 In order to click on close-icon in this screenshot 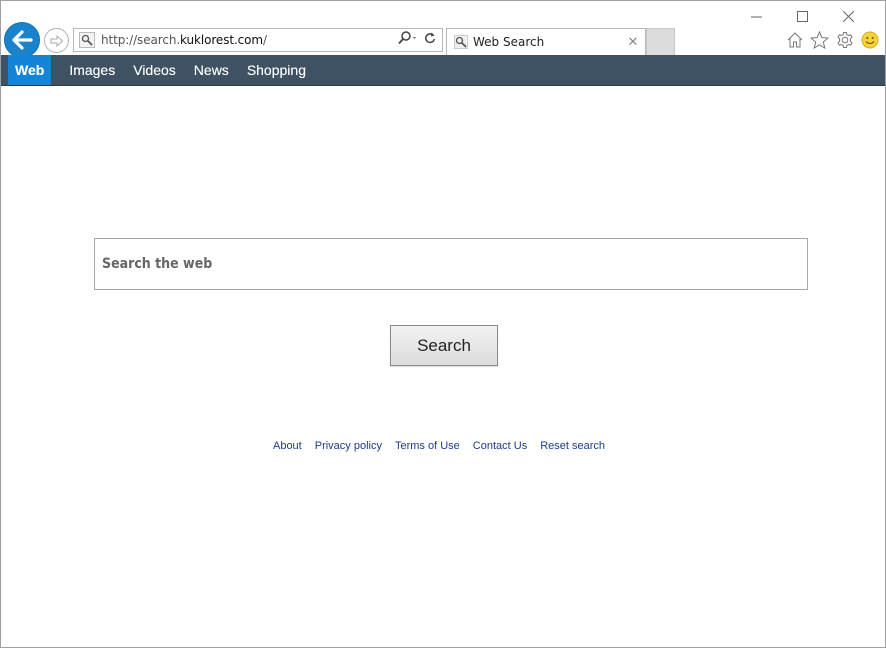, I will do `click(848, 16)`.